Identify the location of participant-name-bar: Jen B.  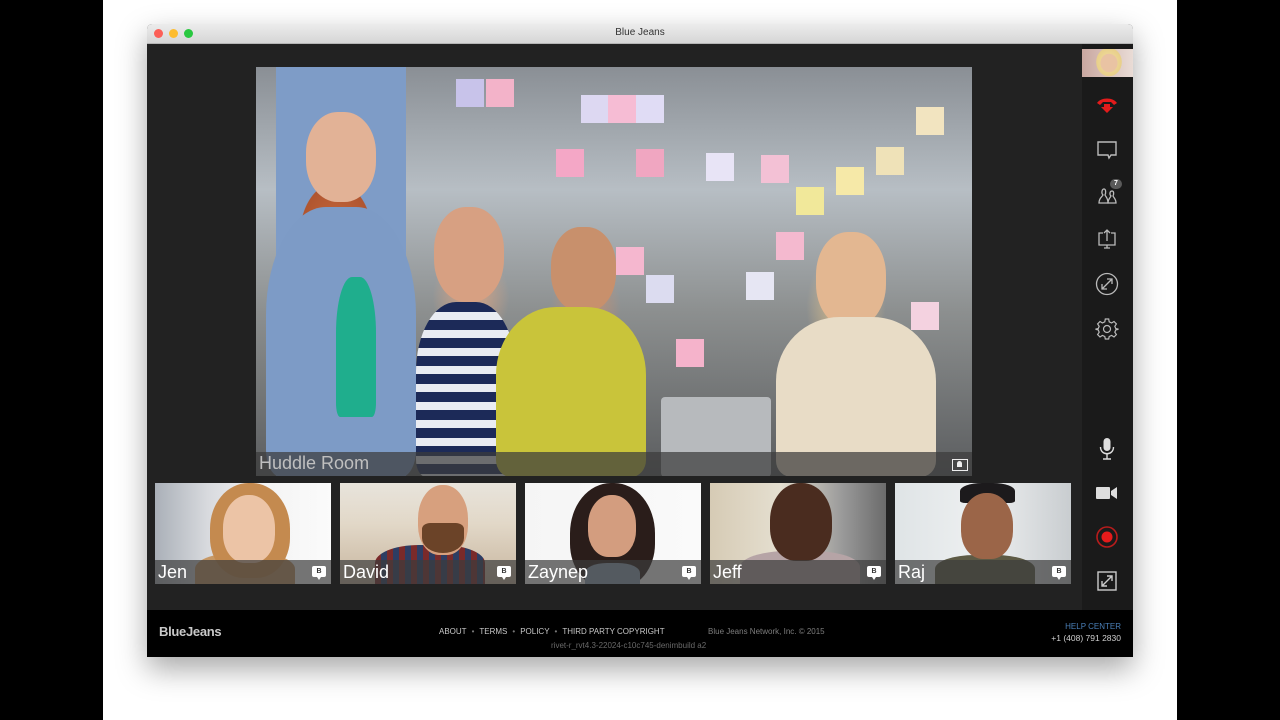
(243, 572).